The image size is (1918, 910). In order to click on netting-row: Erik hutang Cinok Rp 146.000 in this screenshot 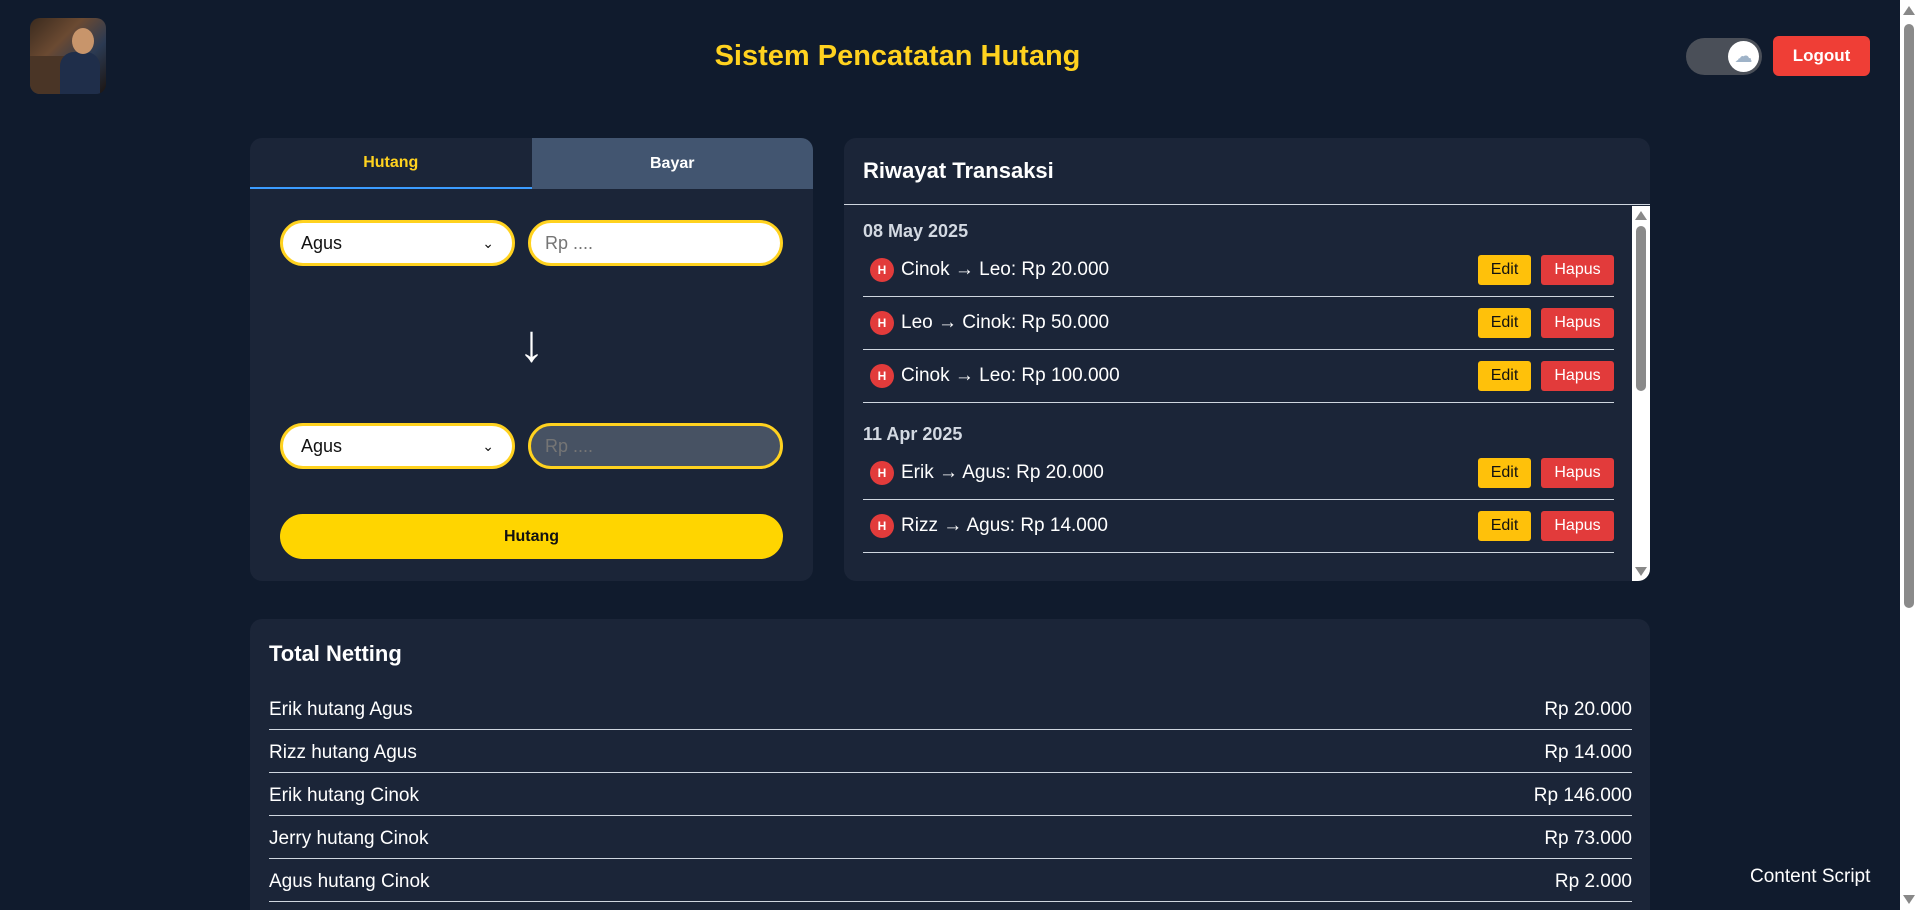, I will do `click(950, 794)`.